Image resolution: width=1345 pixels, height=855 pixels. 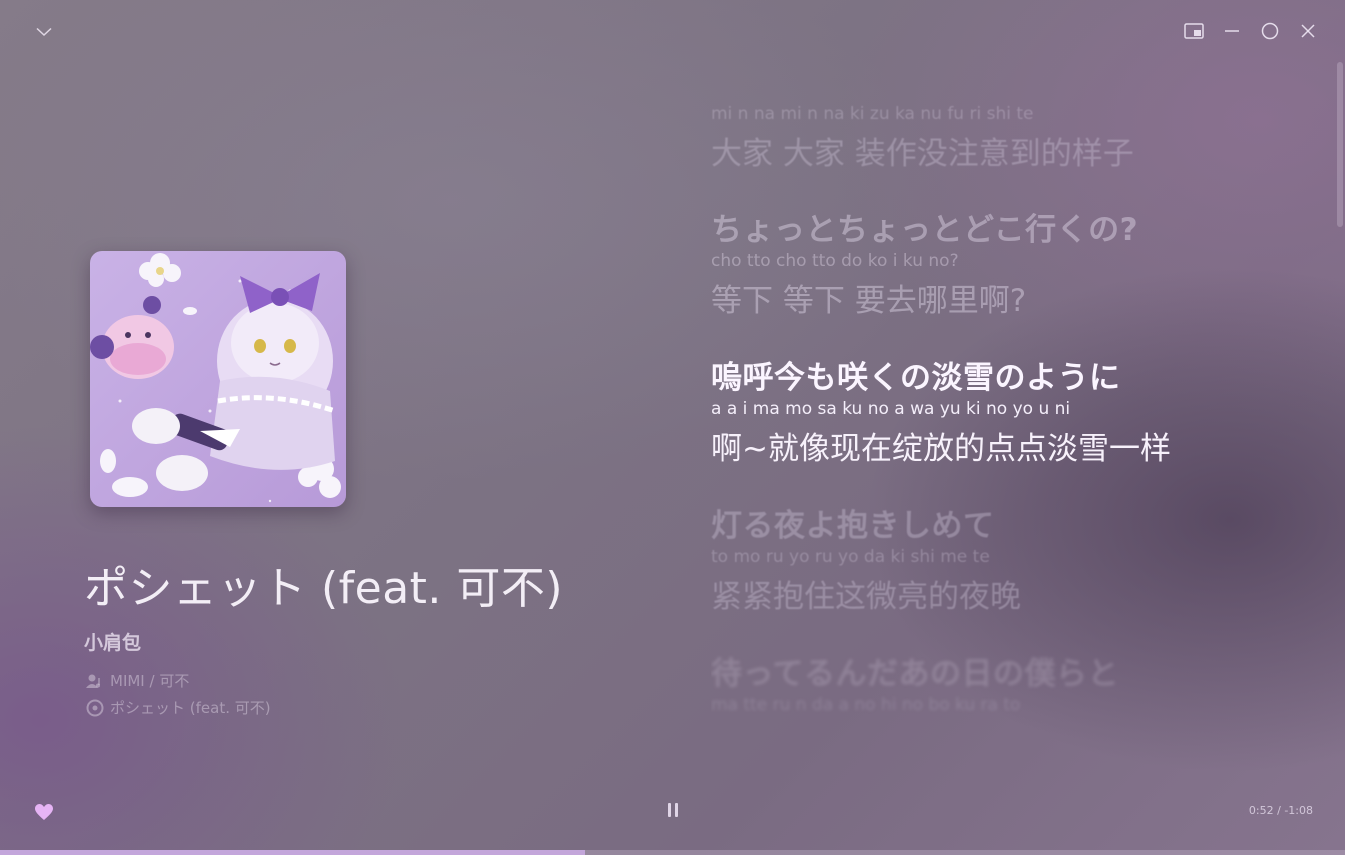 I want to click on close-icon, so click(x=1308, y=31).